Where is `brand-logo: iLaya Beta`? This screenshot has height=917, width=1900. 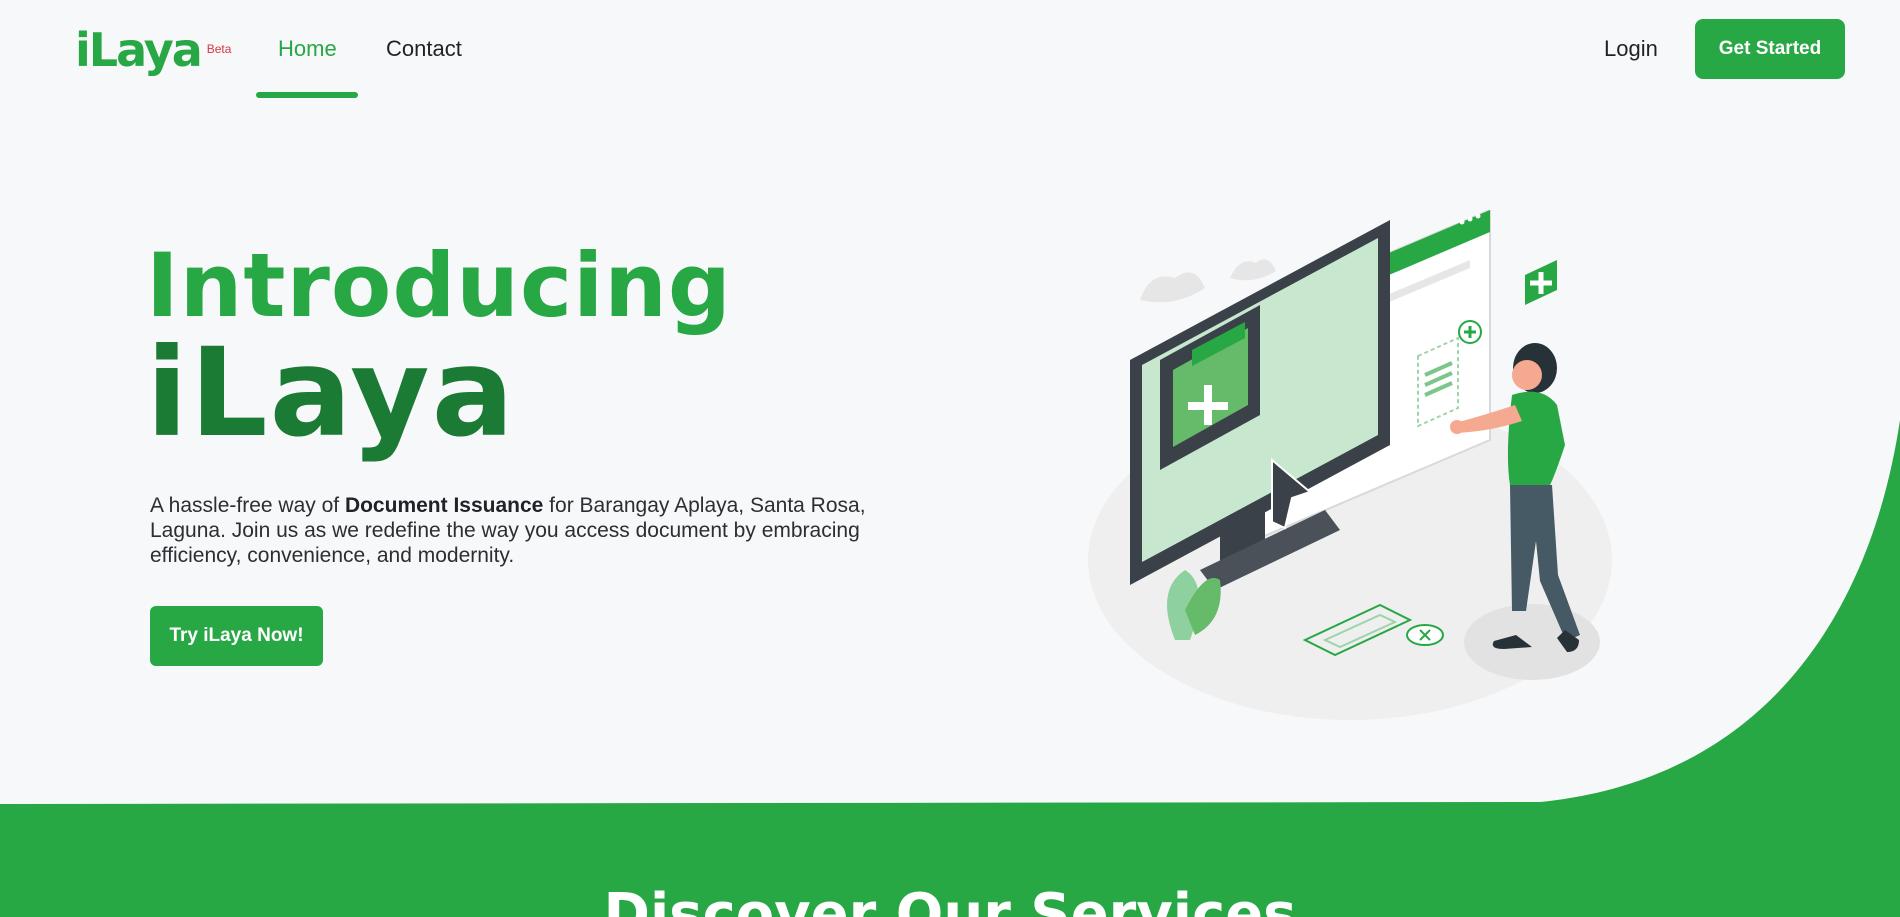 brand-logo: iLaya Beta is located at coordinates (153, 50).